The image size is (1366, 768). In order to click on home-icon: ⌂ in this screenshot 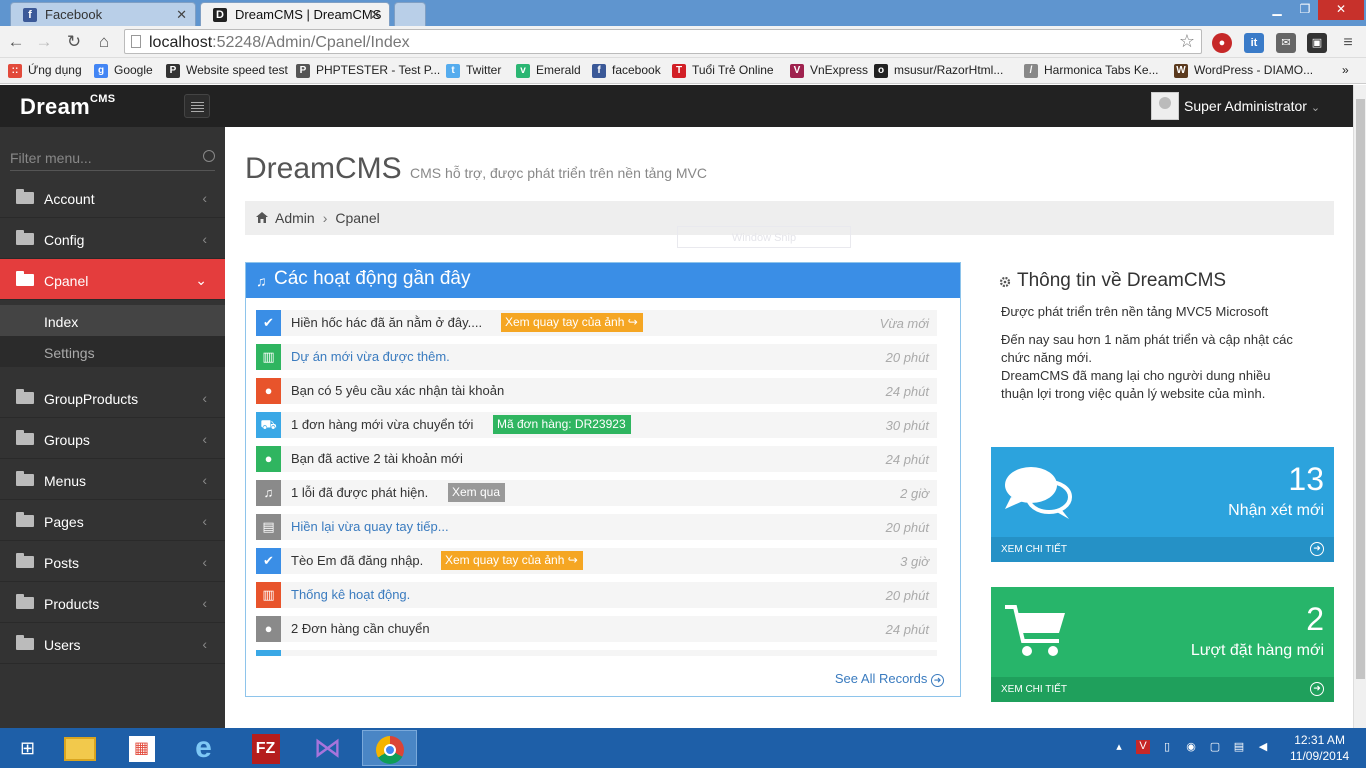, I will do `click(104, 42)`.